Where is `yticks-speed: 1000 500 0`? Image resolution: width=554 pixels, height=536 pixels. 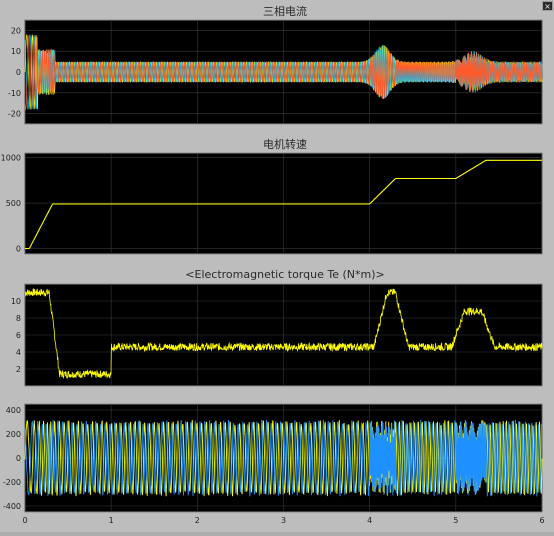
yticks-speed: 1000 500 0 is located at coordinates (11, 204).